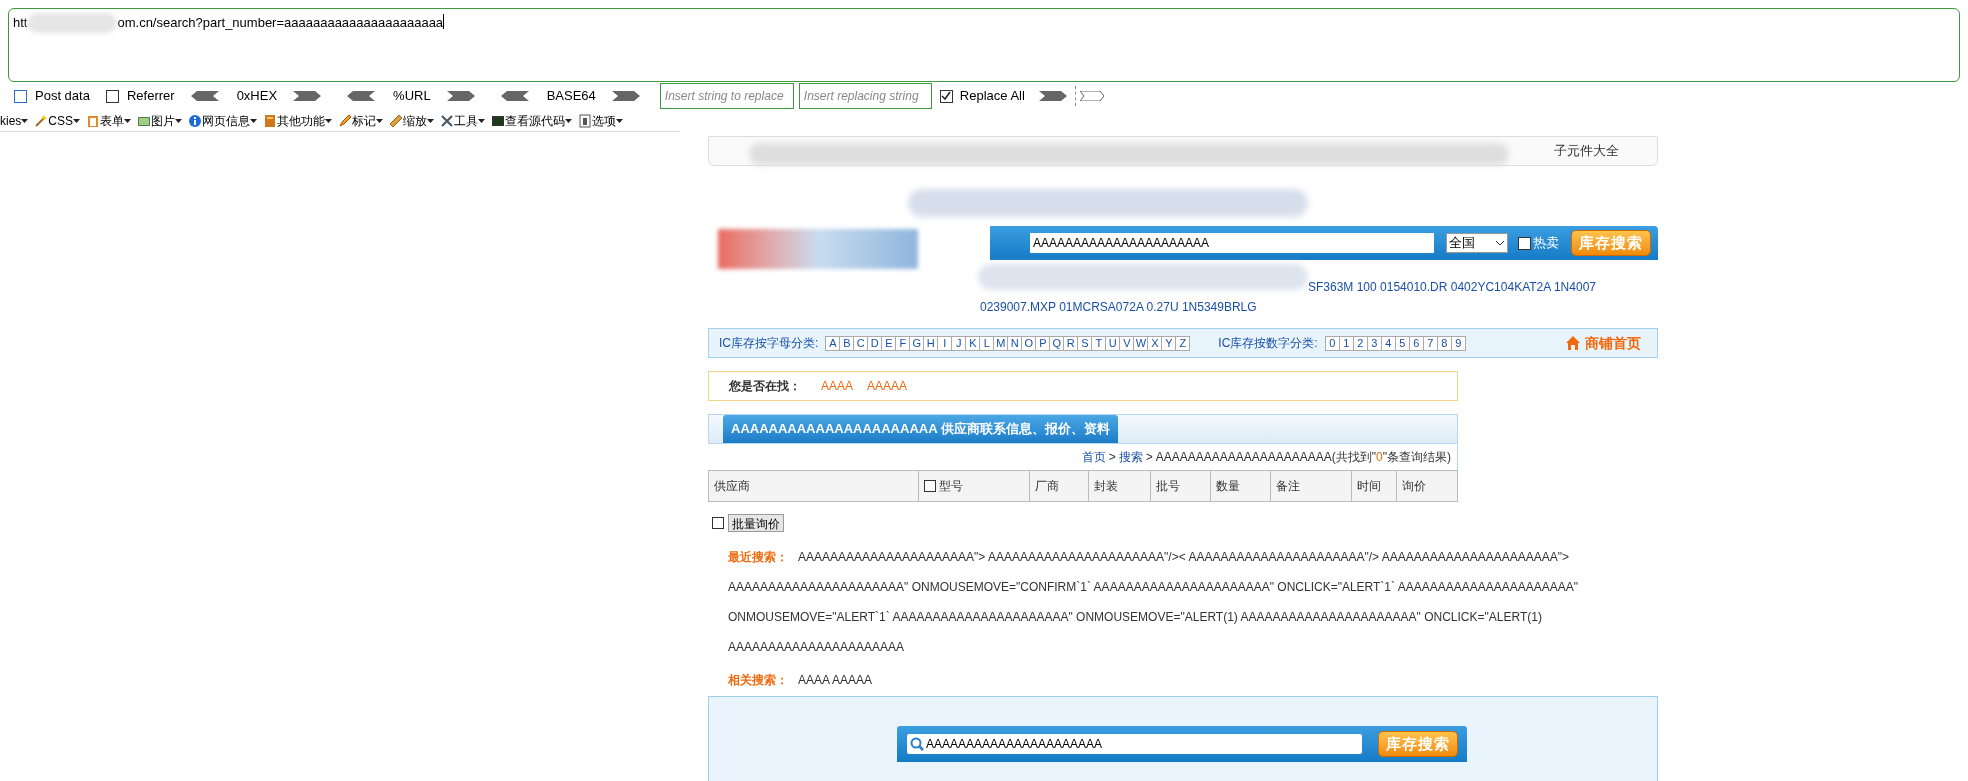 This screenshot has height=781, width=1968. What do you see at coordinates (396, 120) in the screenshot?
I see `ruler-icon` at bounding box center [396, 120].